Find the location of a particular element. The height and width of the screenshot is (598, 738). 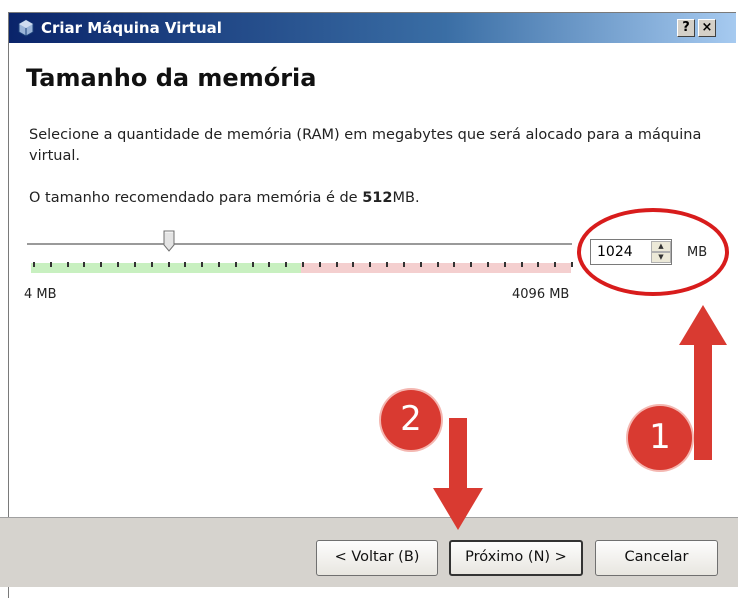

arrow-2-head is located at coordinates (458, 509).